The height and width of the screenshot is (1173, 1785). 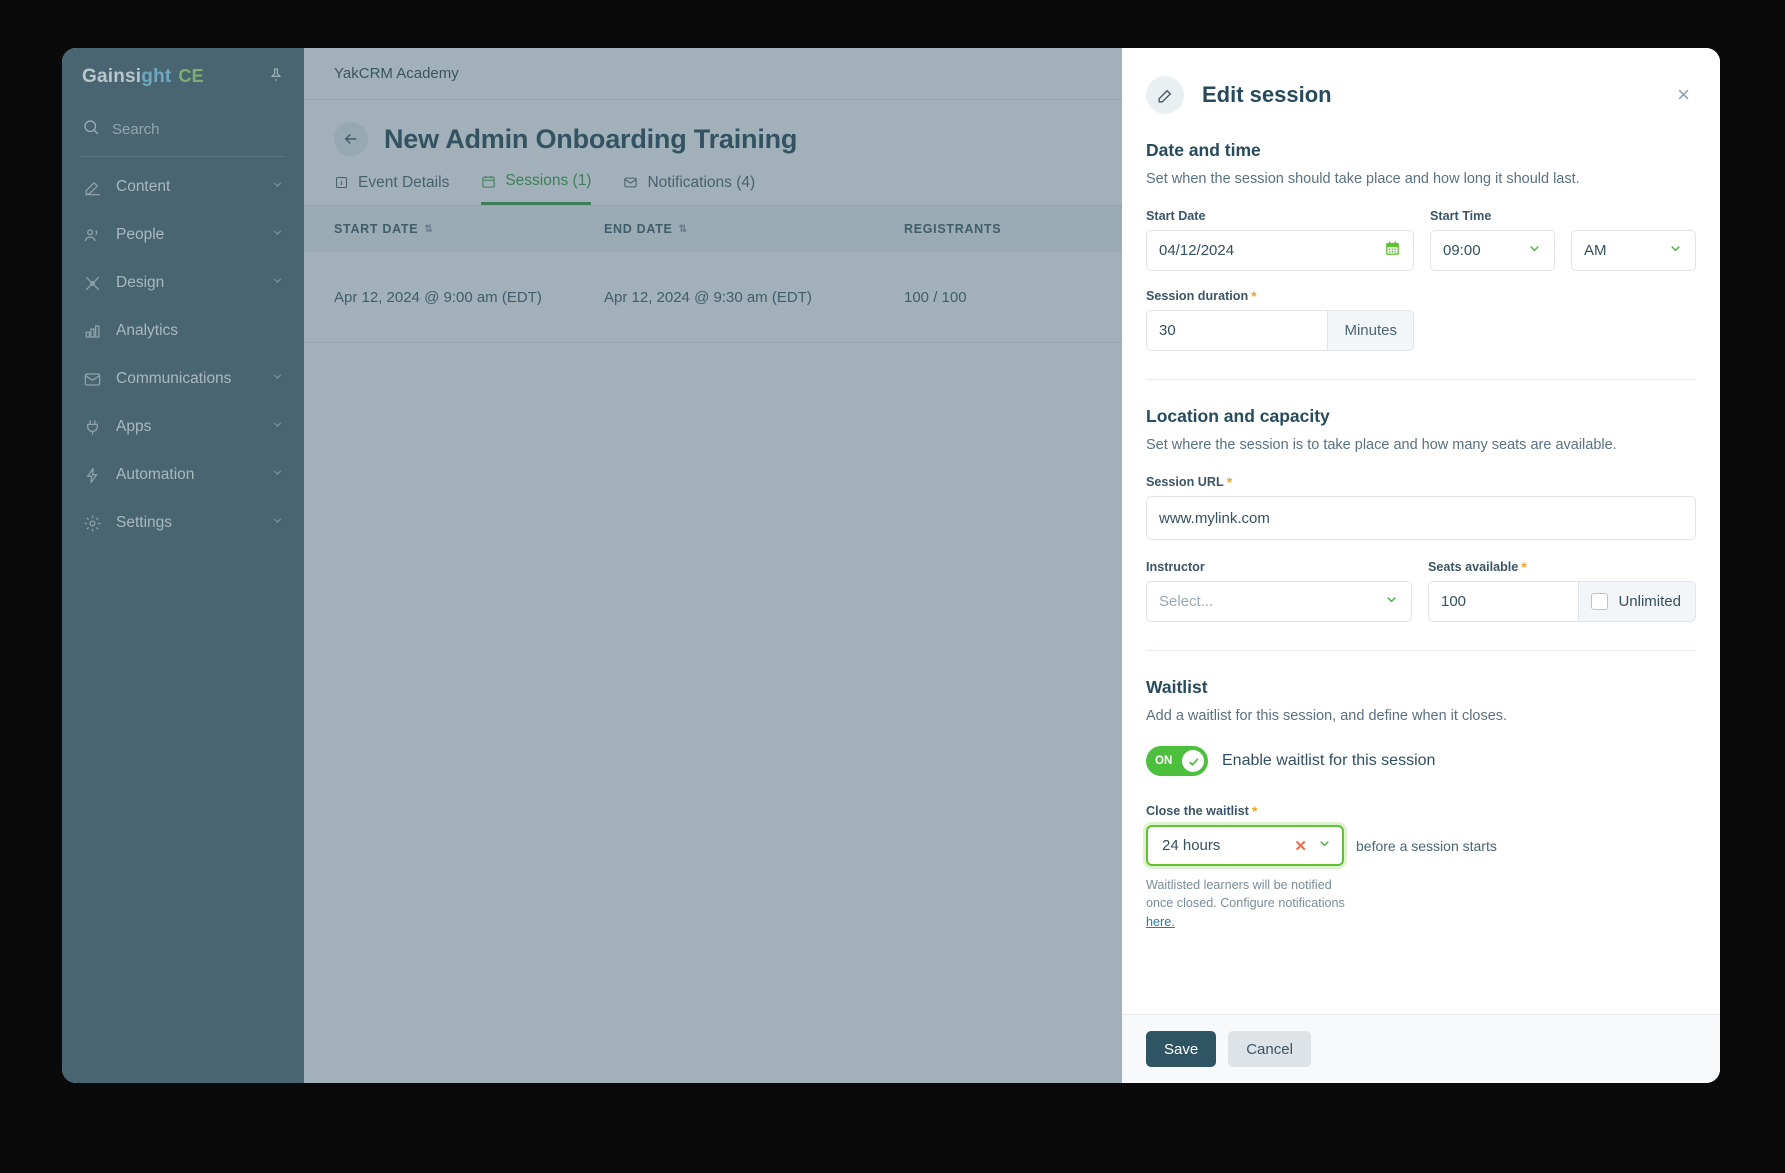 I want to click on bolt-icon, so click(x=92, y=475).